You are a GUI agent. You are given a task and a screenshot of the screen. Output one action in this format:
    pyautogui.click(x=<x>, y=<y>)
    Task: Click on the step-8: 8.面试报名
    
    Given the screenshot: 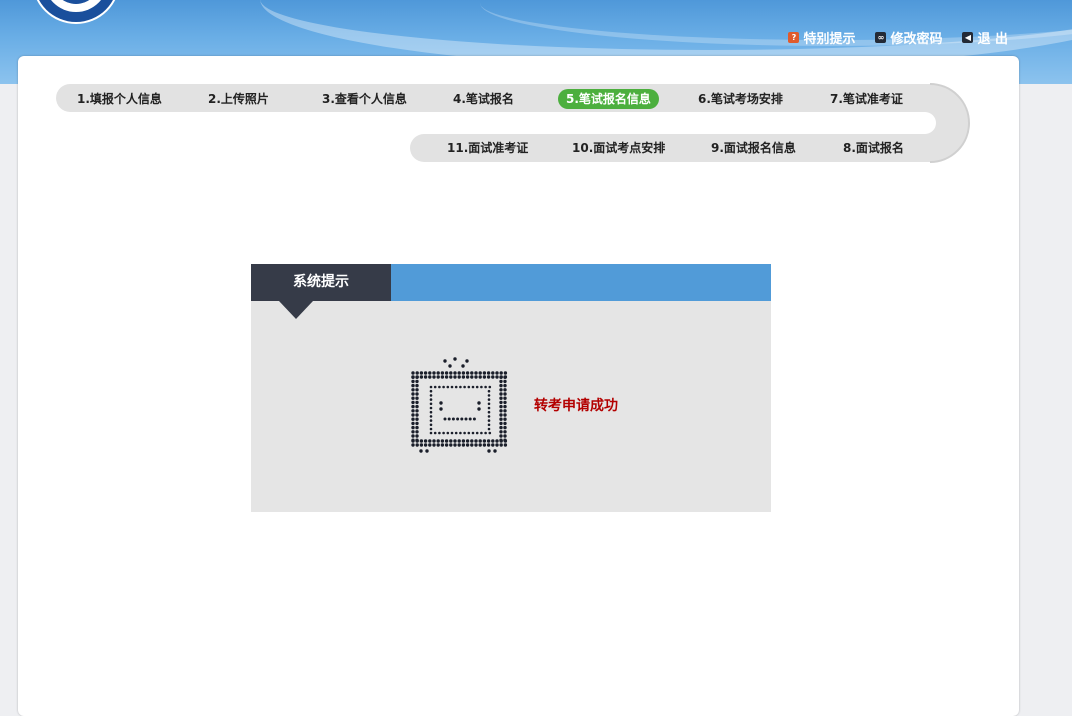 What is the action you would take?
    pyautogui.click(x=873, y=148)
    